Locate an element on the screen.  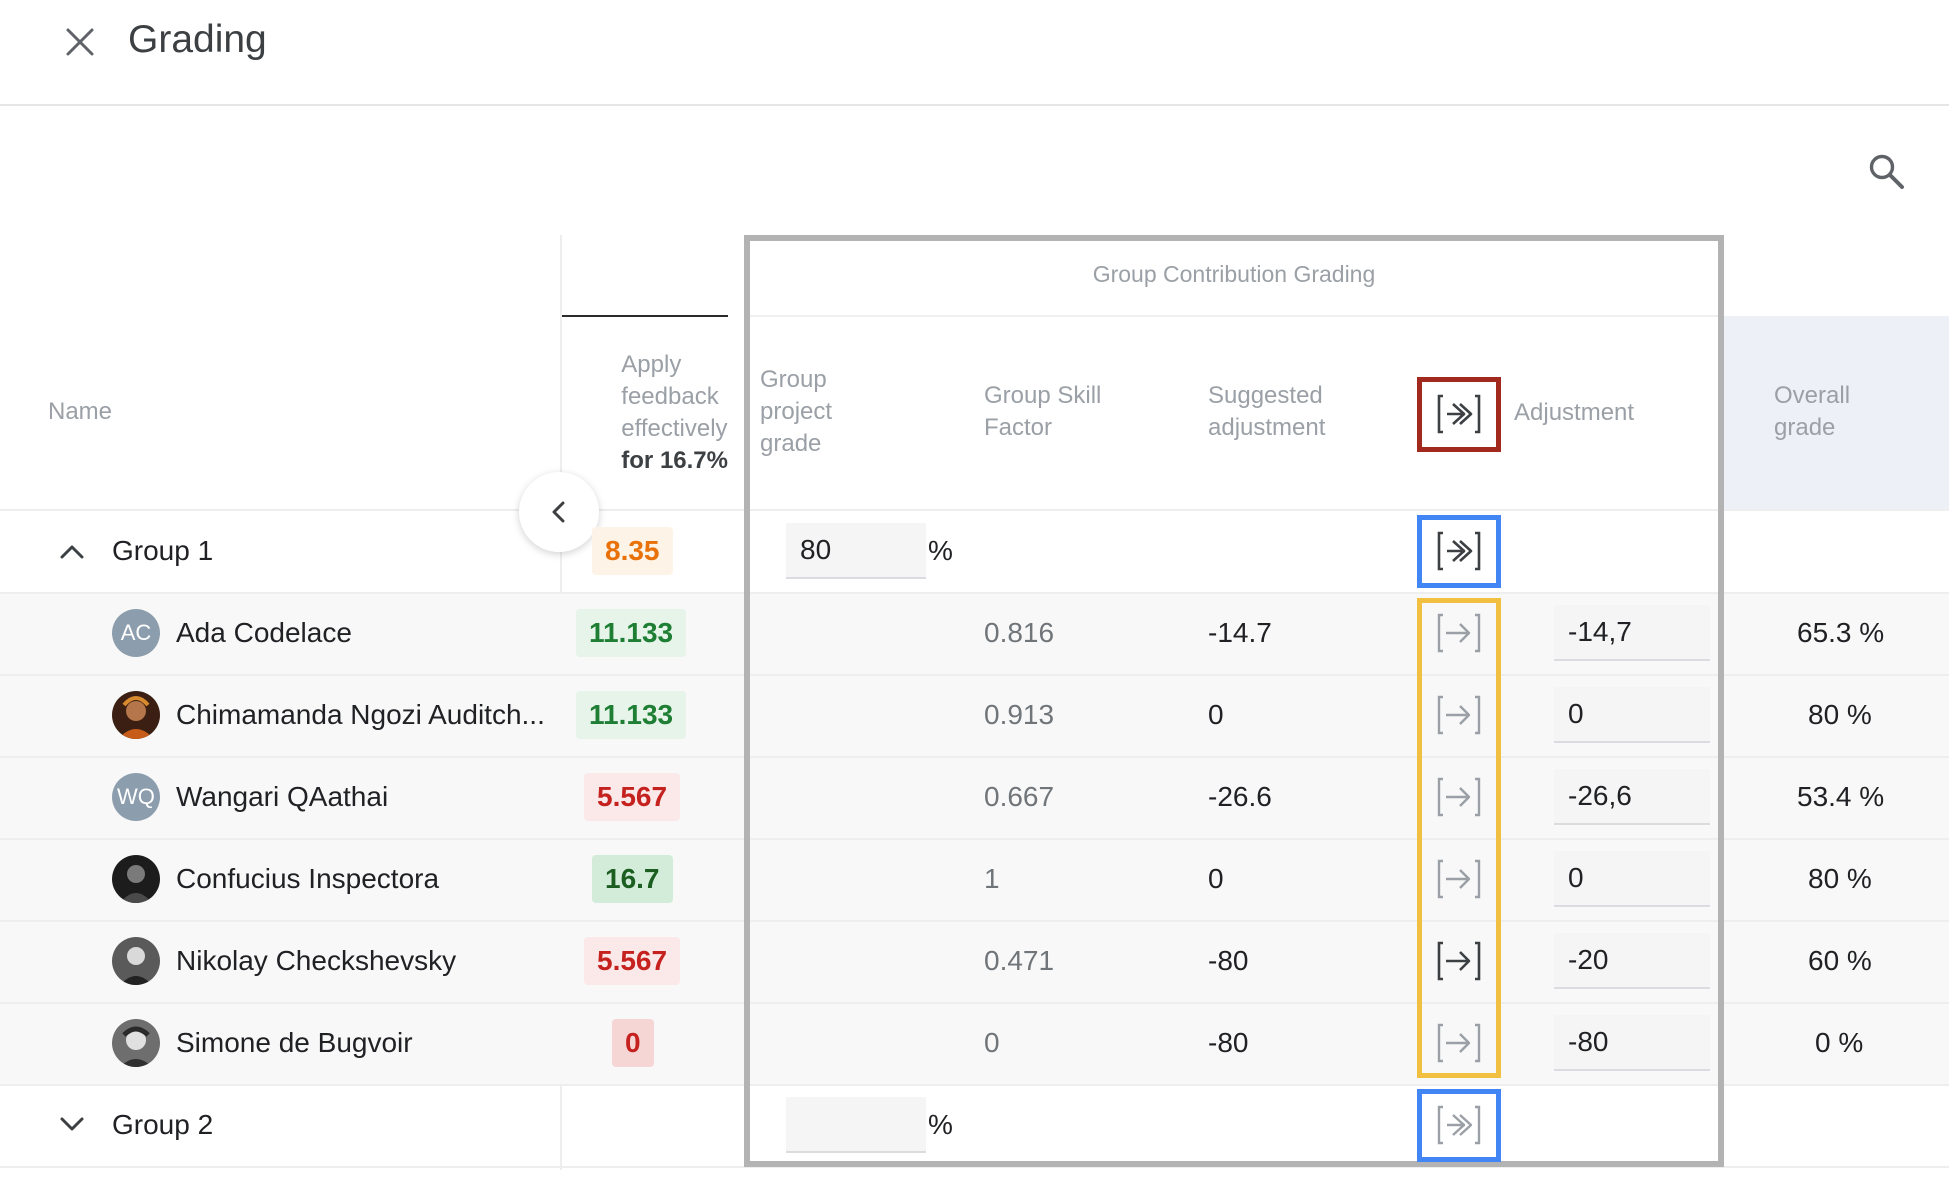
group-1-toggle is located at coordinates (72, 551).